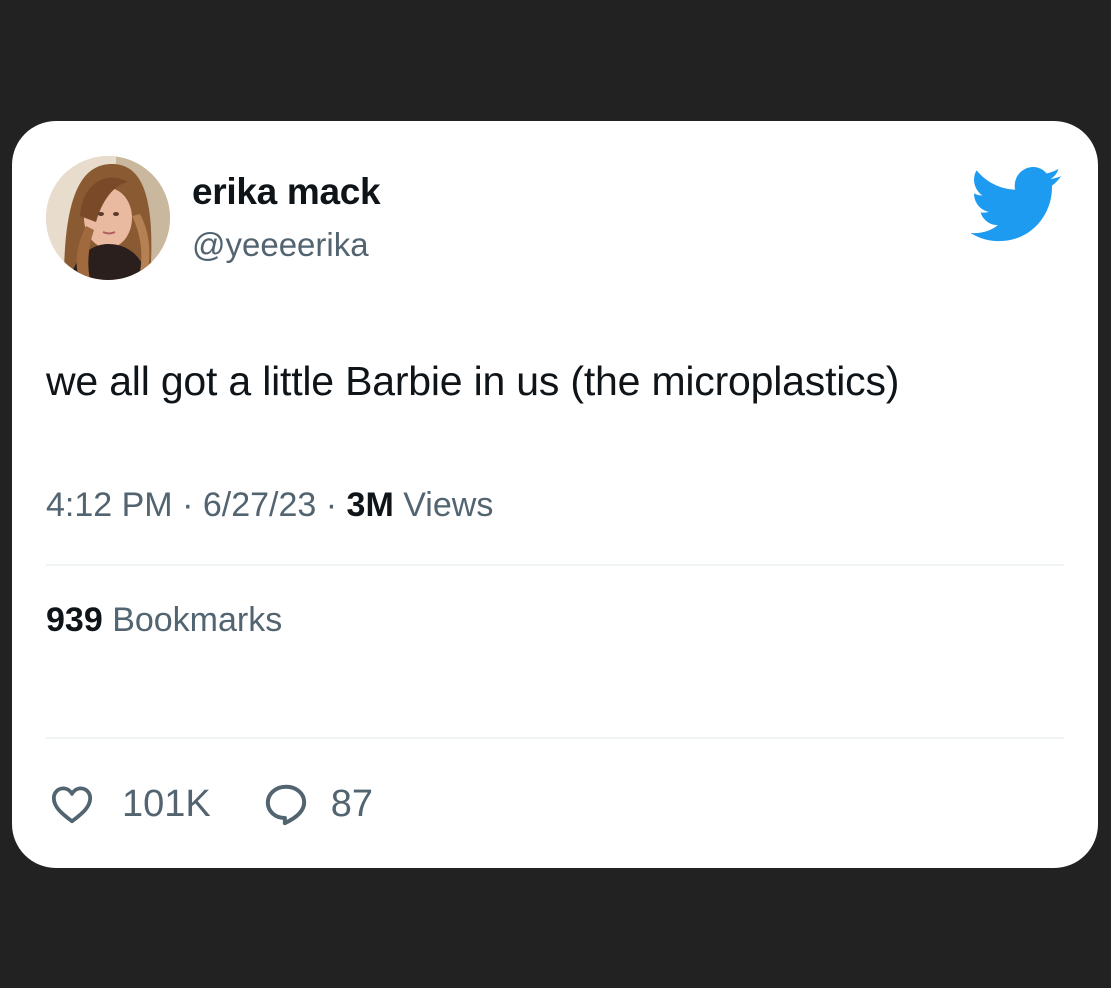 This screenshot has width=1111, height=988. Describe the element at coordinates (74, 620) in the screenshot. I see `bookmarks-count: 939` at that location.